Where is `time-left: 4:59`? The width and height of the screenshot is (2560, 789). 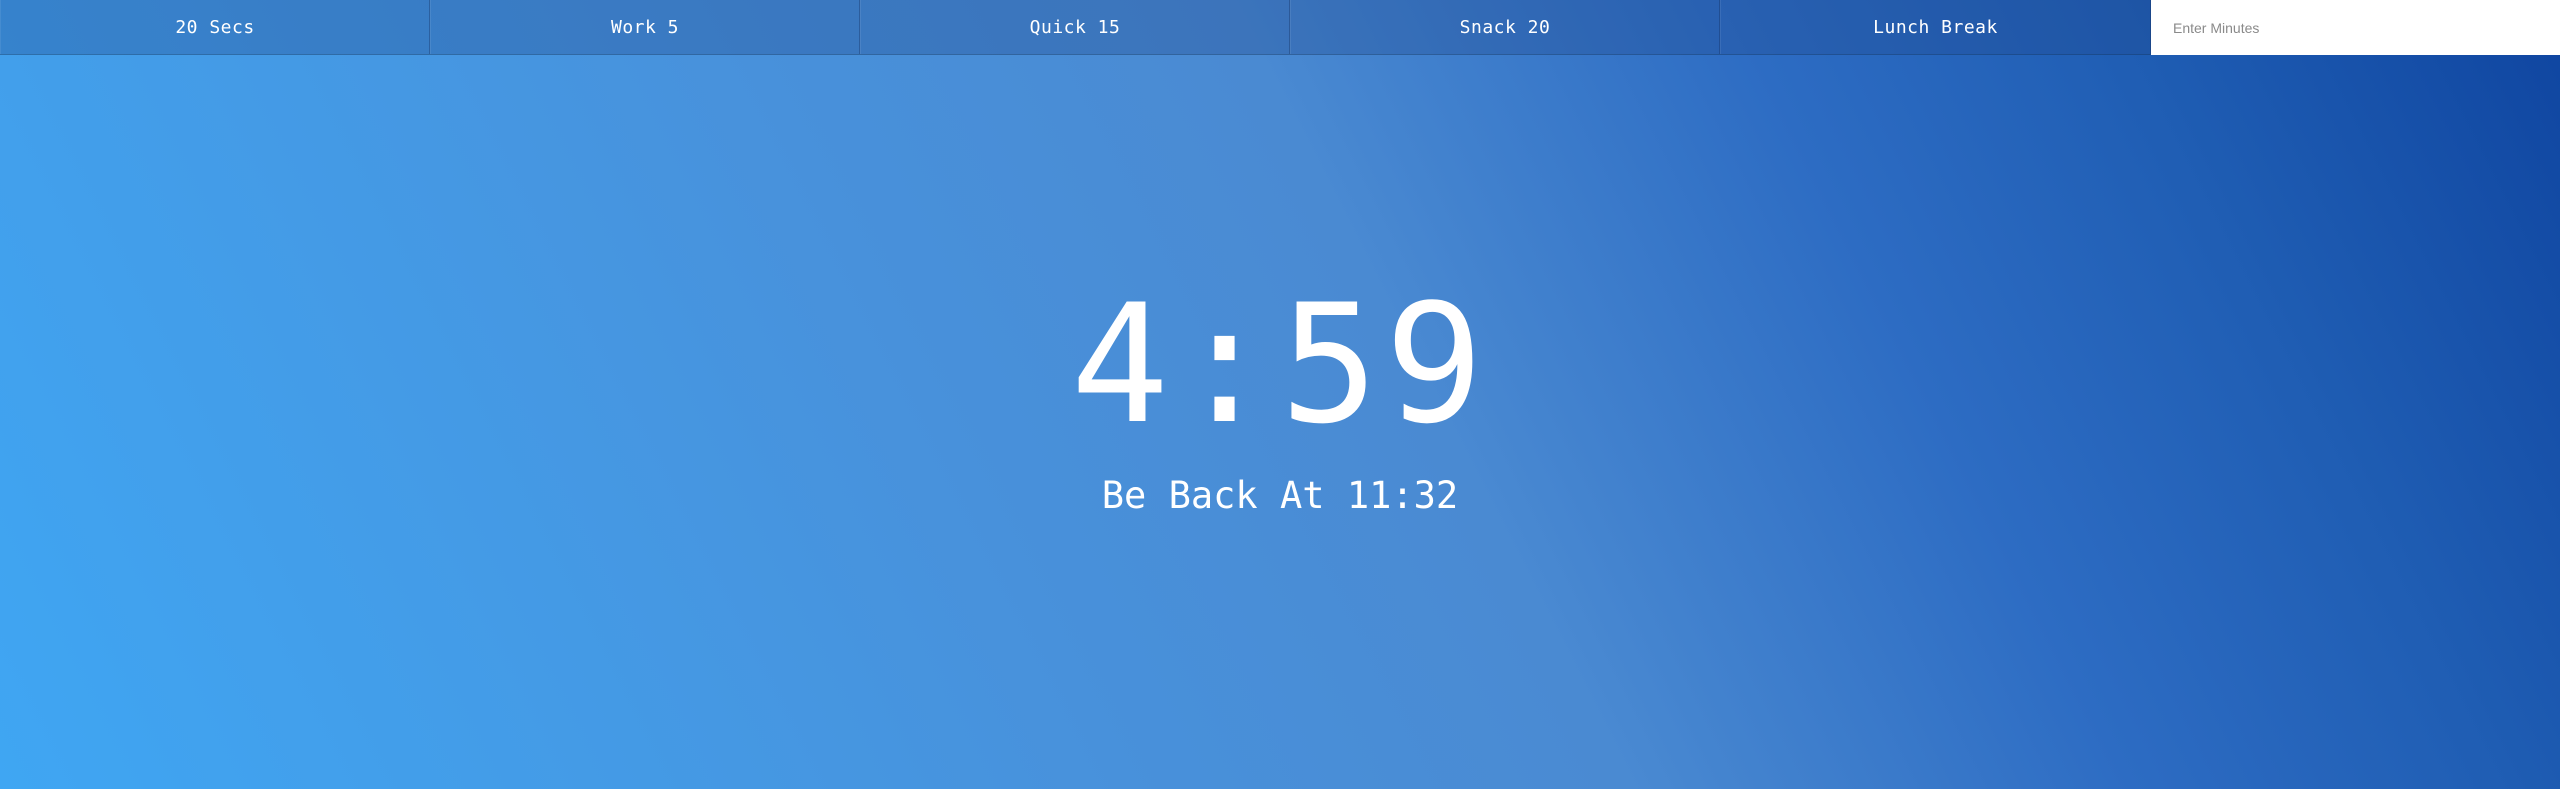 time-left: 4:59 is located at coordinates (1280, 364).